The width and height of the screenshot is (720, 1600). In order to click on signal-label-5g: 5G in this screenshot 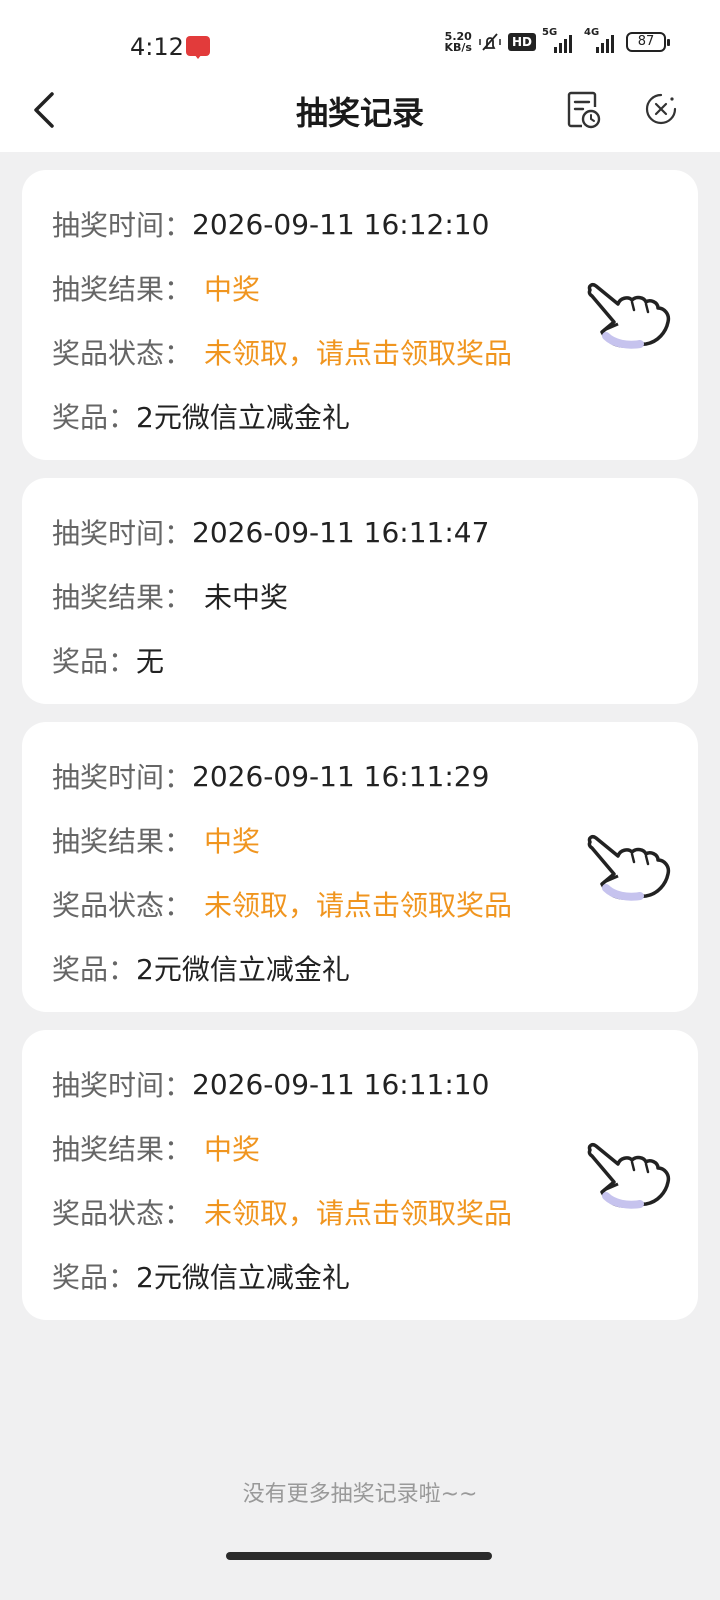, I will do `click(550, 32)`.